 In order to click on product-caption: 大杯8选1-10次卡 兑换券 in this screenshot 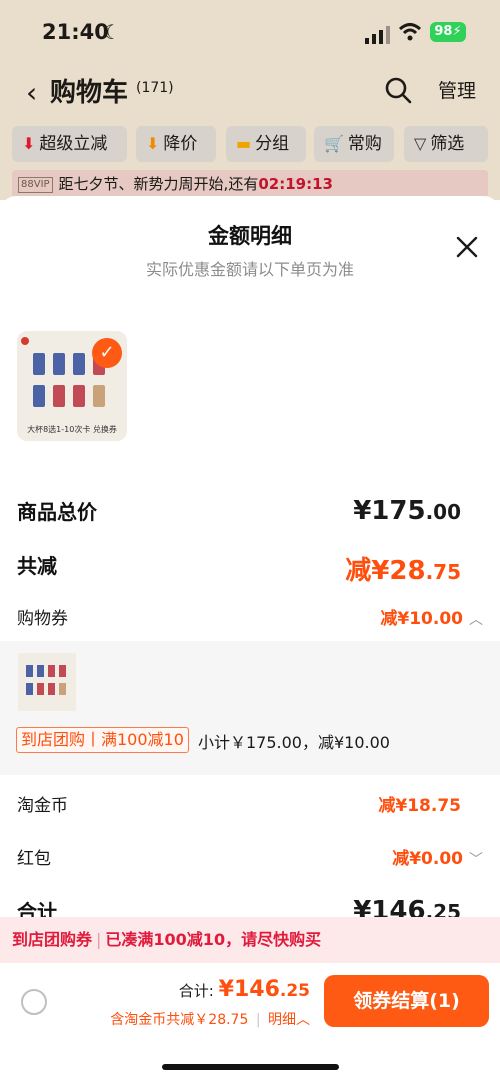, I will do `click(72, 429)`.